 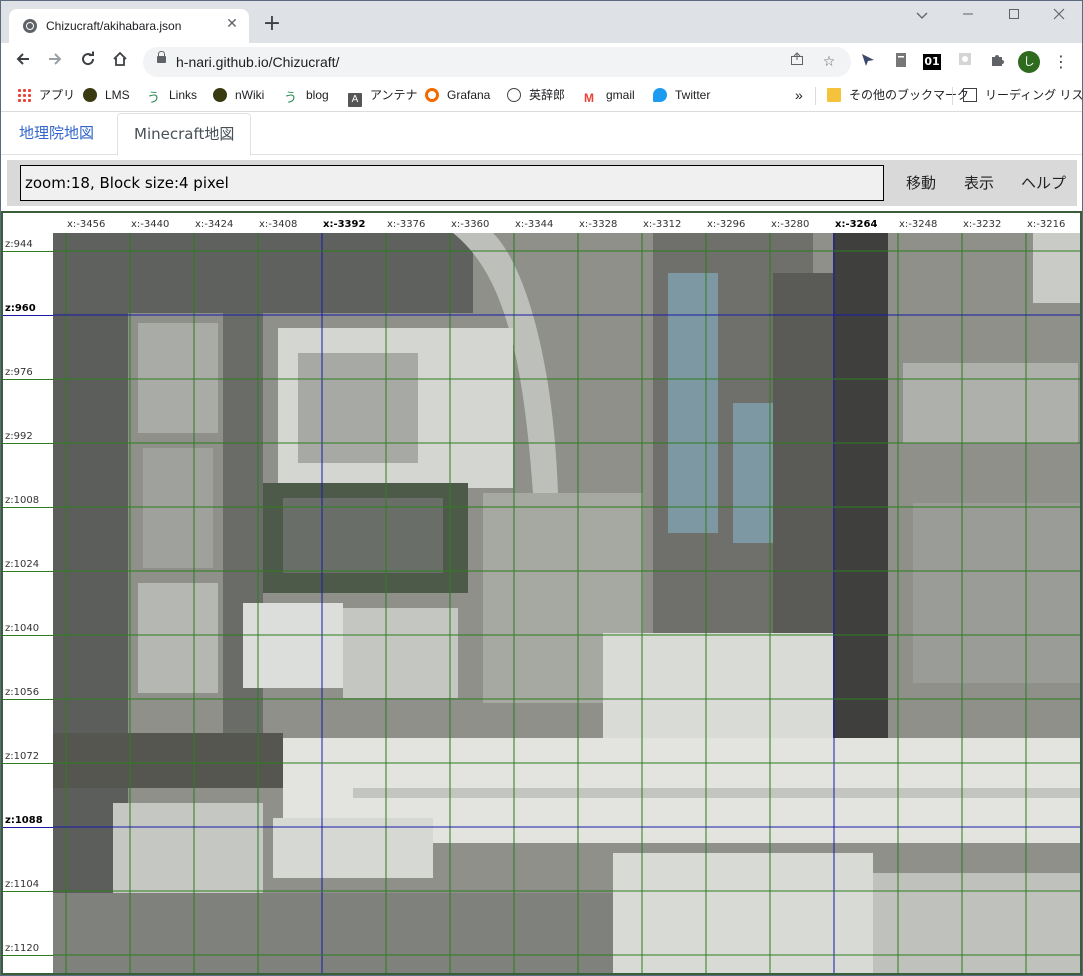 What do you see at coordinates (834, 95) in the screenshot?
I see `folder-icon` at bounding box center [834, 95].